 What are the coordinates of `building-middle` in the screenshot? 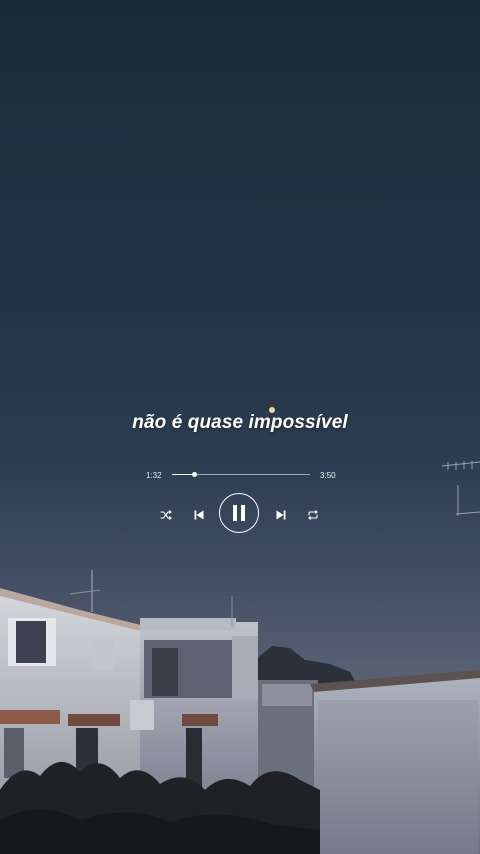 It's located at (194, 698).